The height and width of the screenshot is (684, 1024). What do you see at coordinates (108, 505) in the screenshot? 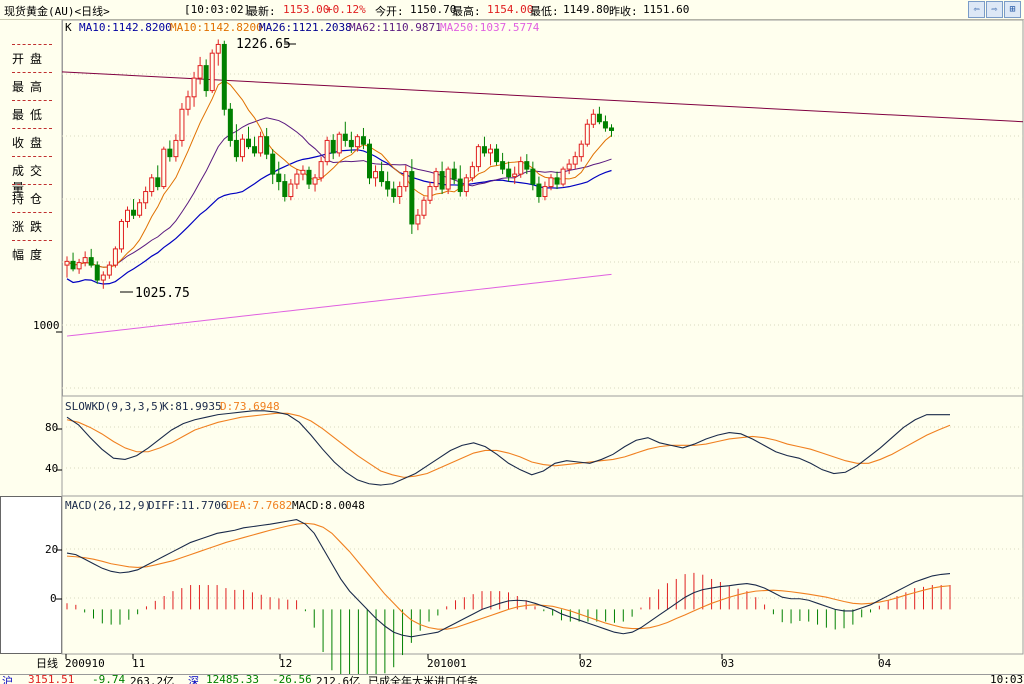
I see `macd-label: MACD(26,12,9)` at bounding box center [108, 505].